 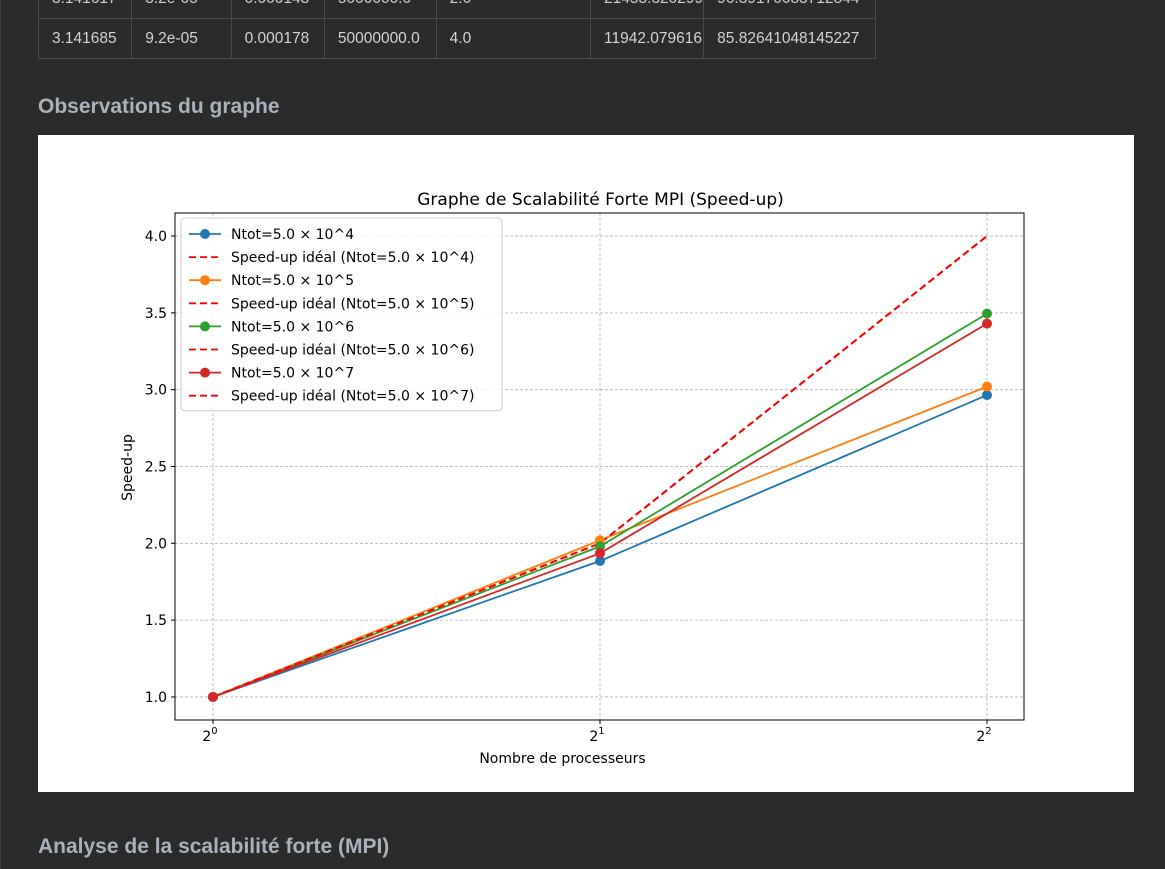 What do you see at coordinates (352, 351) in the screenshot?
I see `legend-label: Speed-up idéal (Ntot=5.0 × 10^6)` at bounding box center [352, 351].